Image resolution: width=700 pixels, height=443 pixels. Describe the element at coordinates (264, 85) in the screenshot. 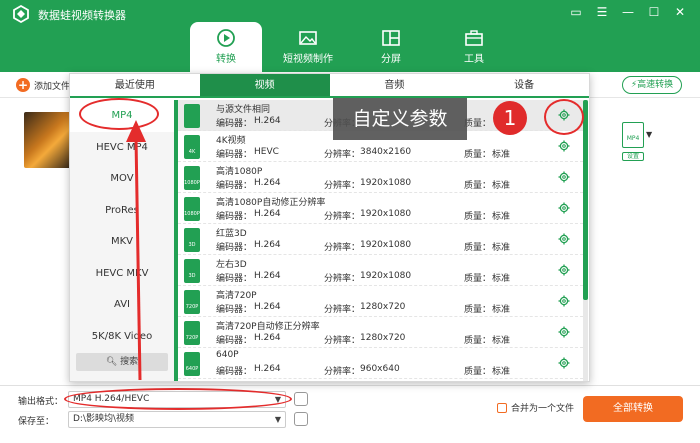

I see `tab-video: 视频` at that location.